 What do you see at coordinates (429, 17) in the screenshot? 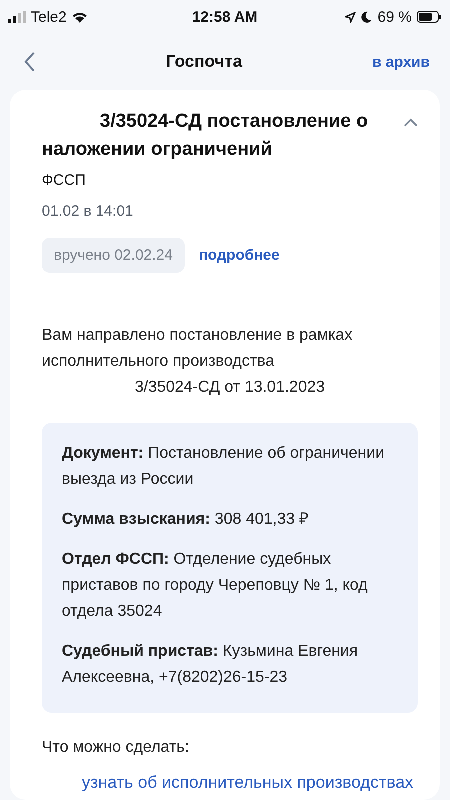
I see `battery-icon` at bounding box center [429, 17].